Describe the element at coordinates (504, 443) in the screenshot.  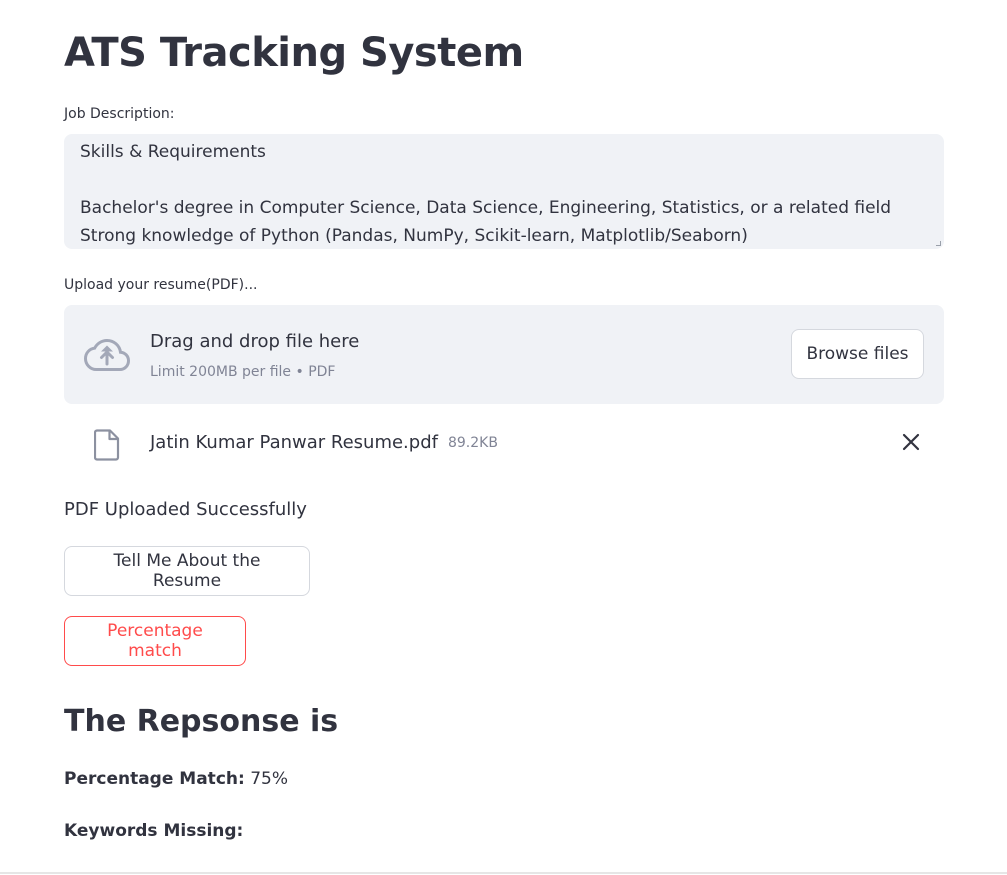
I see `uploaded-file-row: Jatin Kumar Panwar Resume.pdf 89.2KB` at that location.